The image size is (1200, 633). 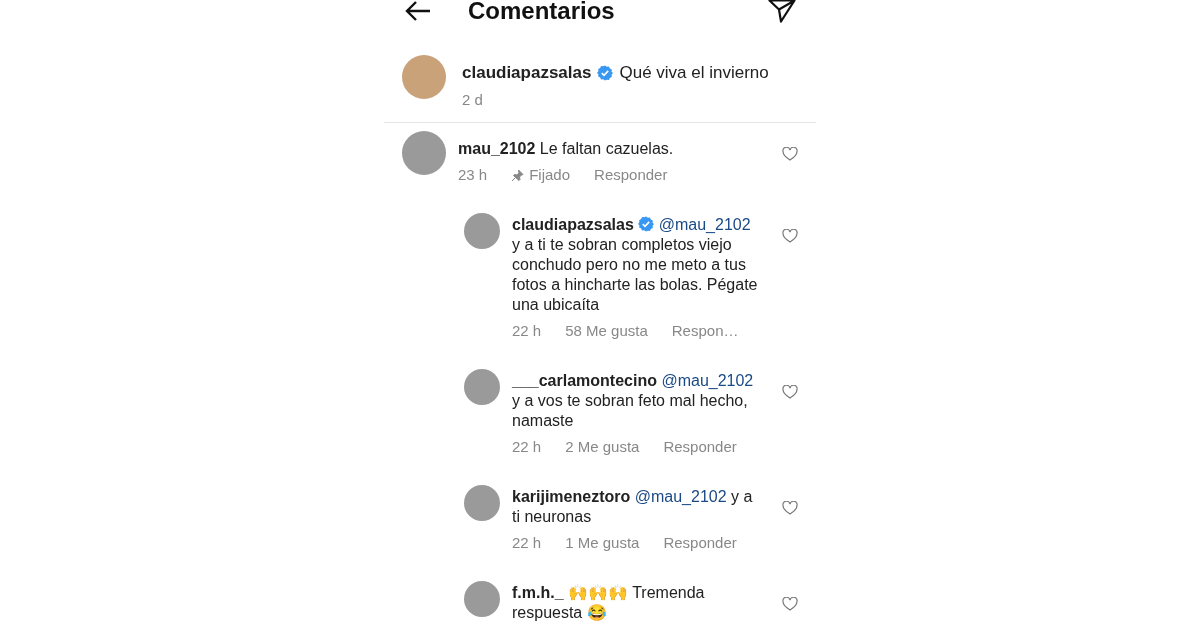 I want to click on back-button, so click(x=418, y=11).